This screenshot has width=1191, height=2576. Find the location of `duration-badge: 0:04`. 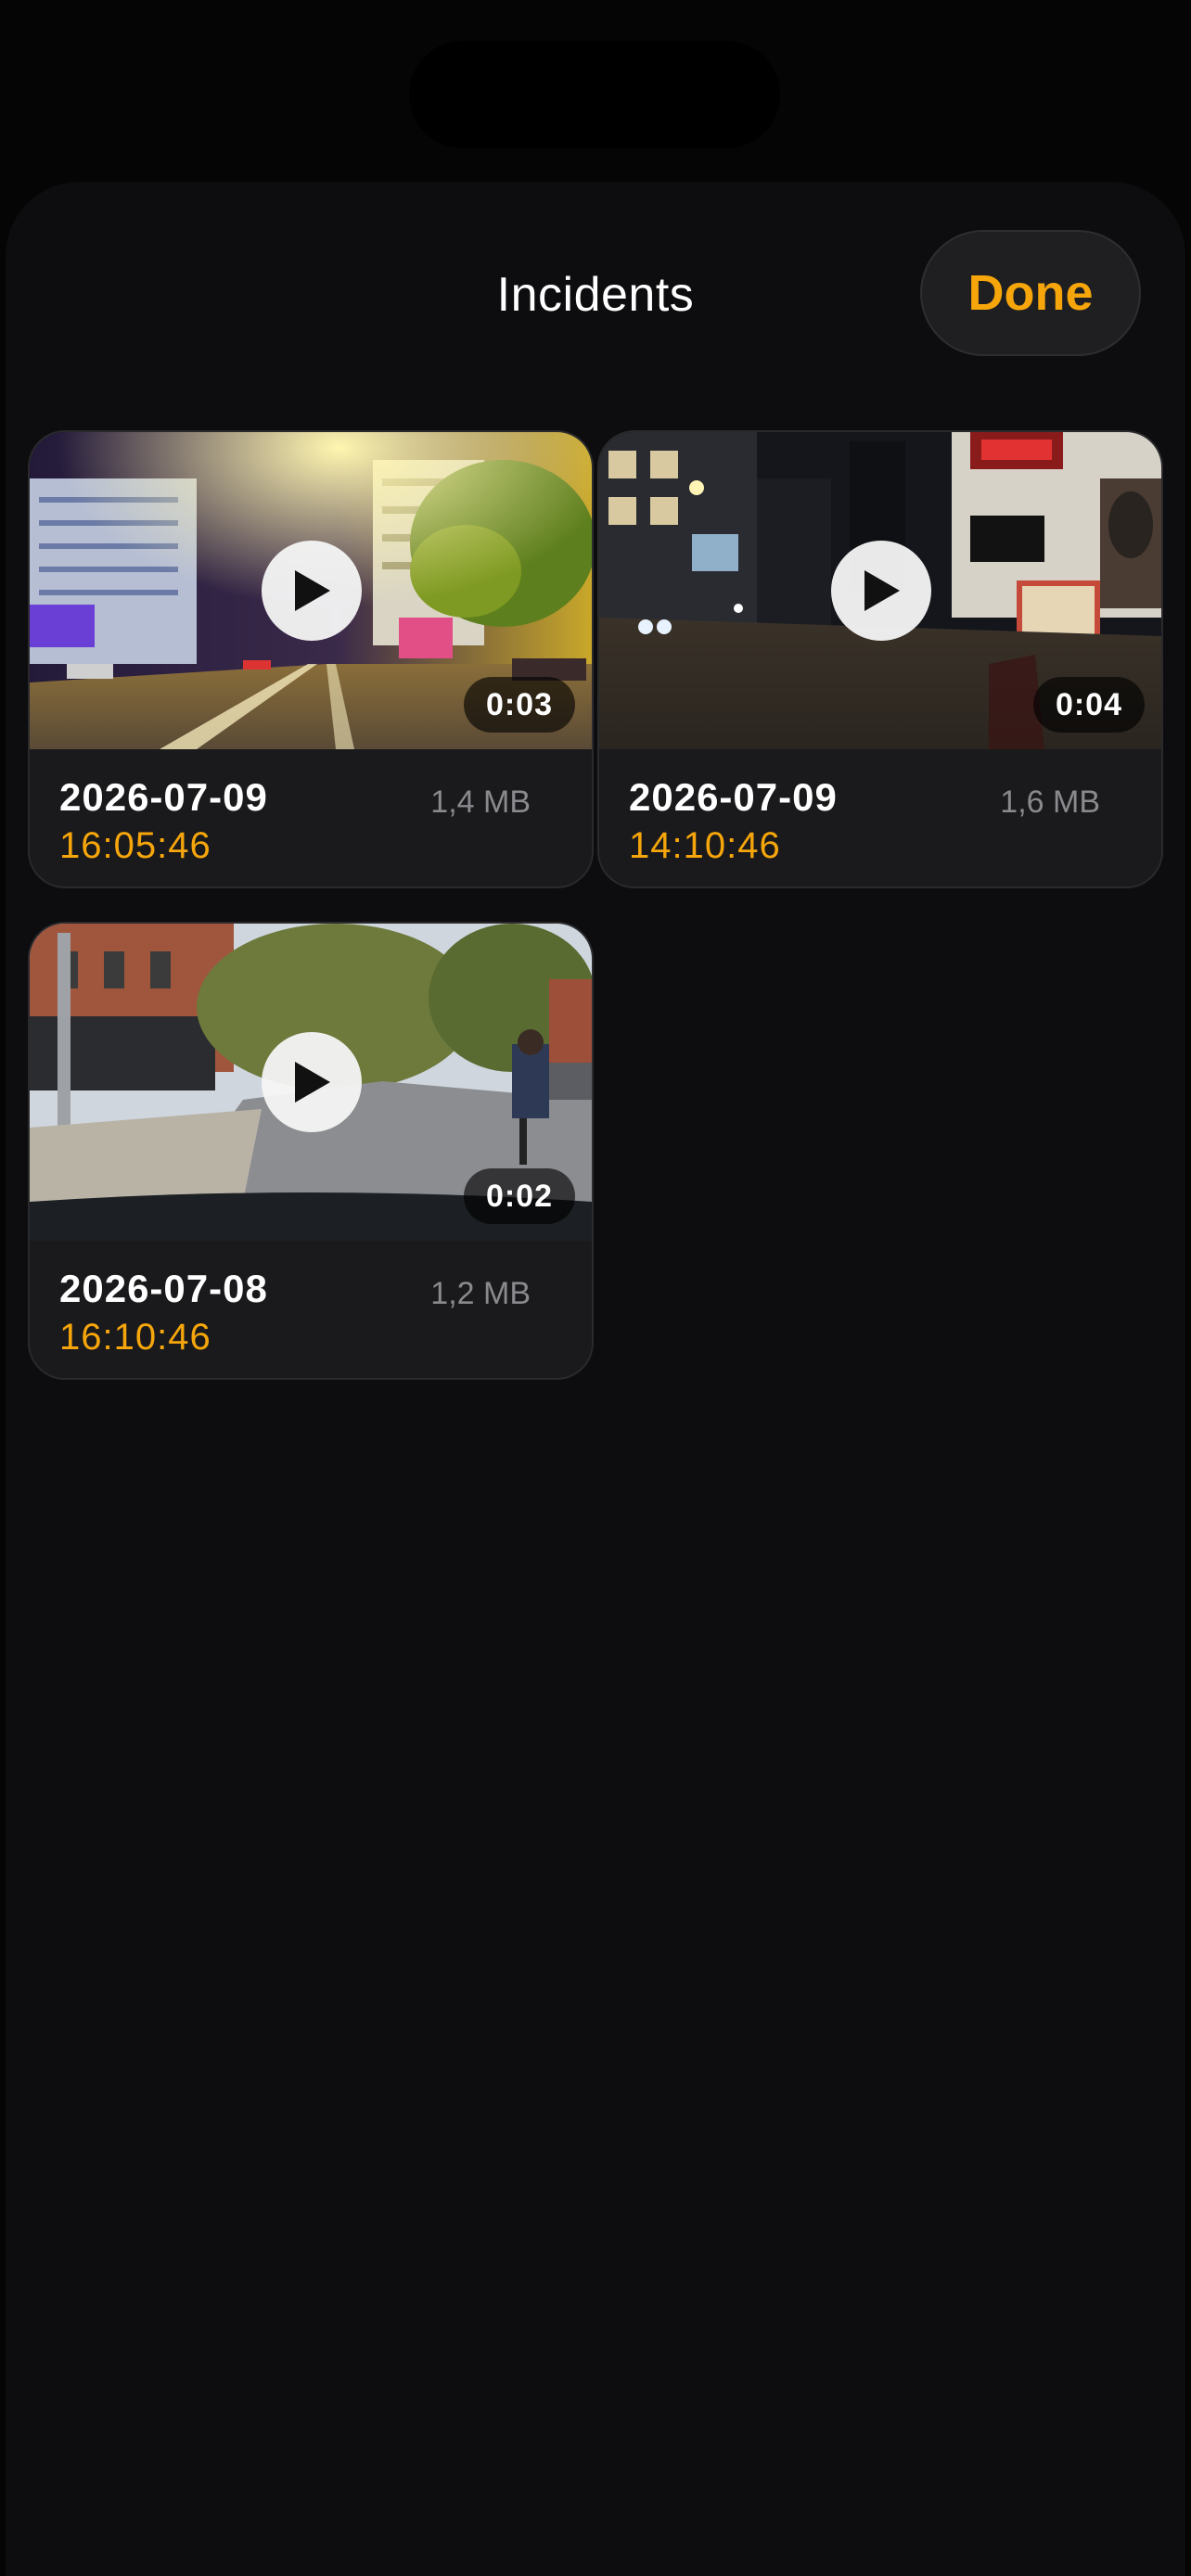

duration-badge: 0:04 is located at coordinates (1088, 705).